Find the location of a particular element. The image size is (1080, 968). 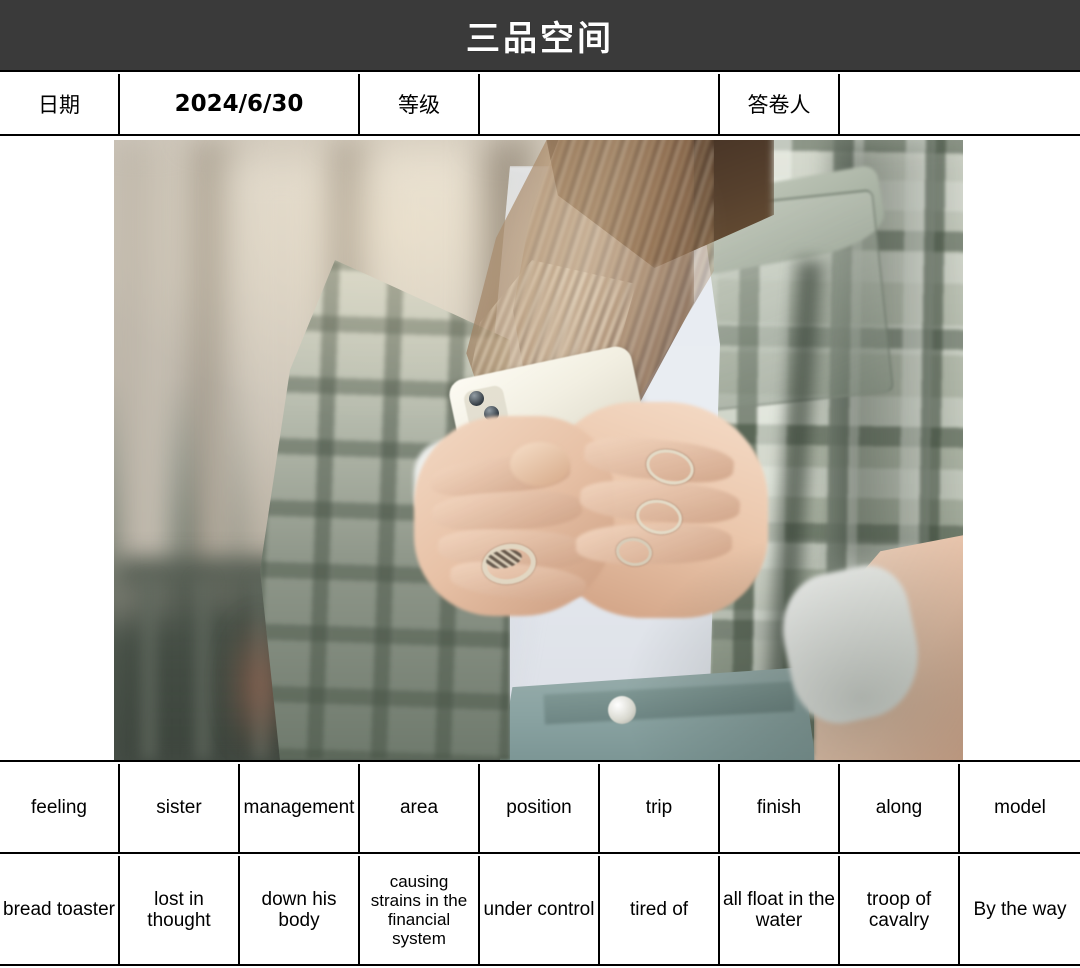

meta-row: 日期 2024/6/30 等级 答卷人 is located at coordinates (540, 105).